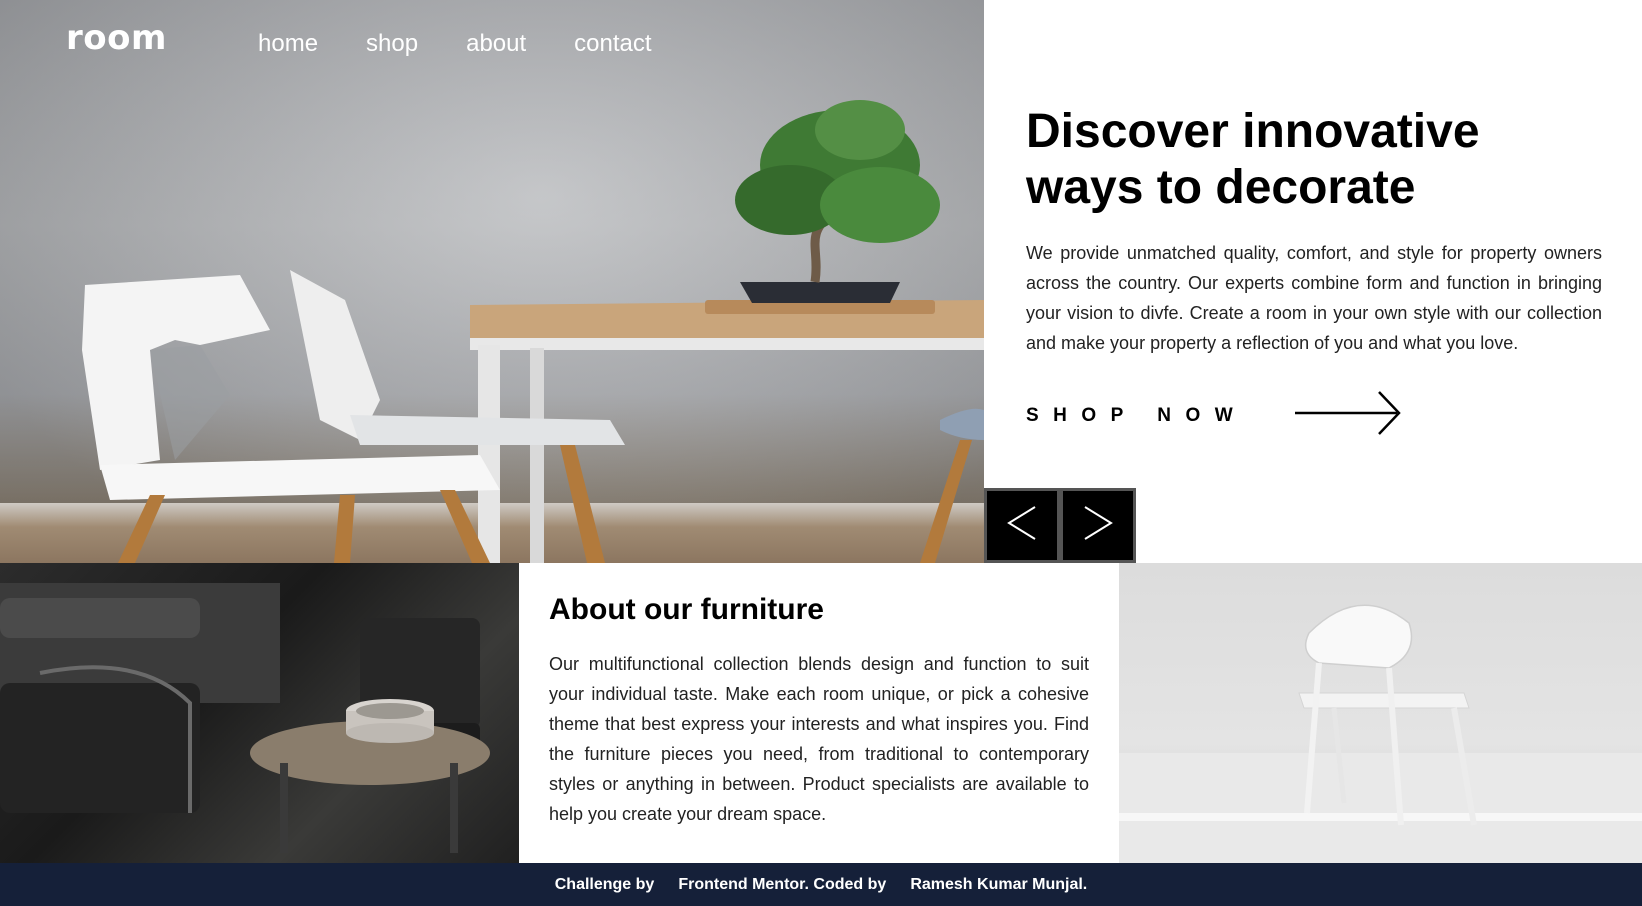 Image resolution: width=1642 pixels, height=906 pixels. Describe the element at coordinates (1221, 187) in the screenshot. I see `hero-title-line-2: ways to decorate` at that location.